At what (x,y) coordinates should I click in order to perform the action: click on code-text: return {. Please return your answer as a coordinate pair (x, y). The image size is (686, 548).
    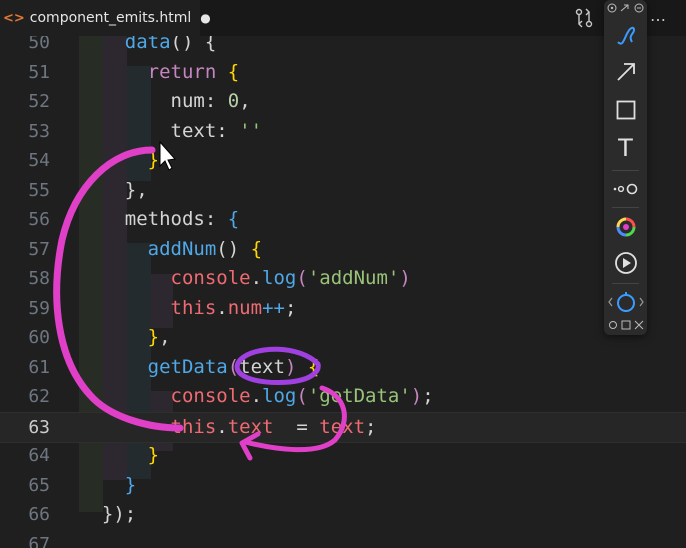
    Looking at the image, I should click on (159, 73).